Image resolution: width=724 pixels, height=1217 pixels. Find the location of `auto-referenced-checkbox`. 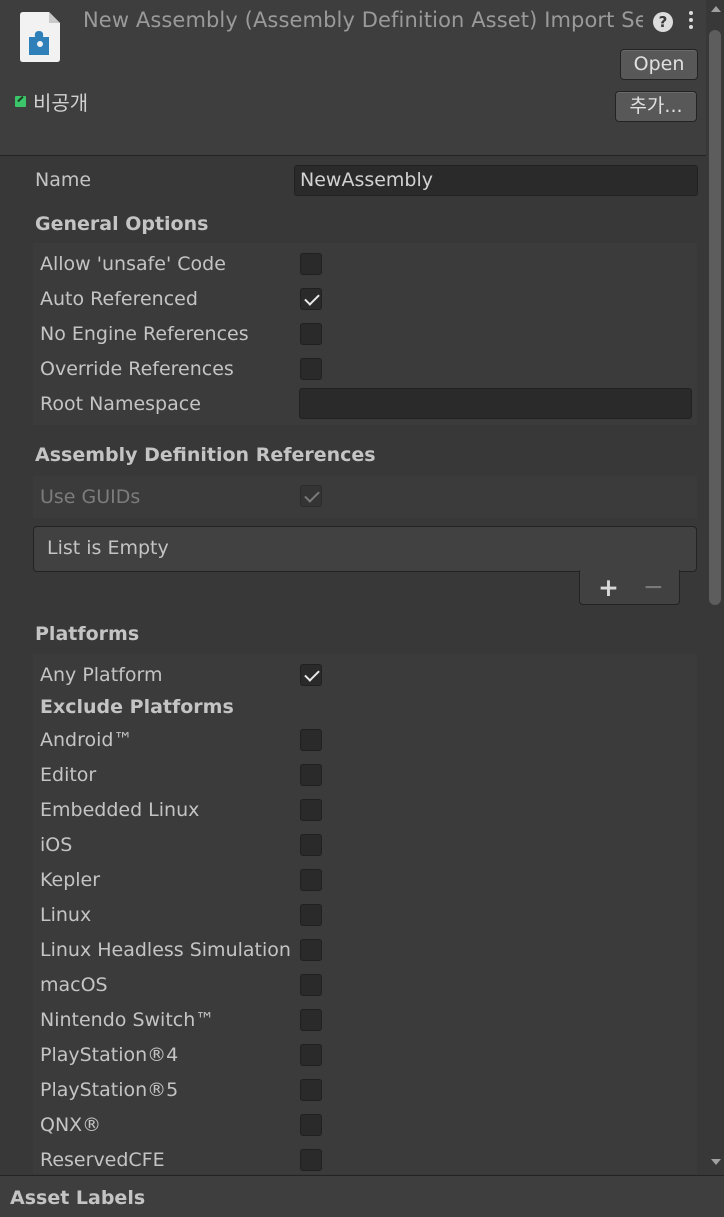

auto-referenced-checkbox is located at coordinates (311, 299).